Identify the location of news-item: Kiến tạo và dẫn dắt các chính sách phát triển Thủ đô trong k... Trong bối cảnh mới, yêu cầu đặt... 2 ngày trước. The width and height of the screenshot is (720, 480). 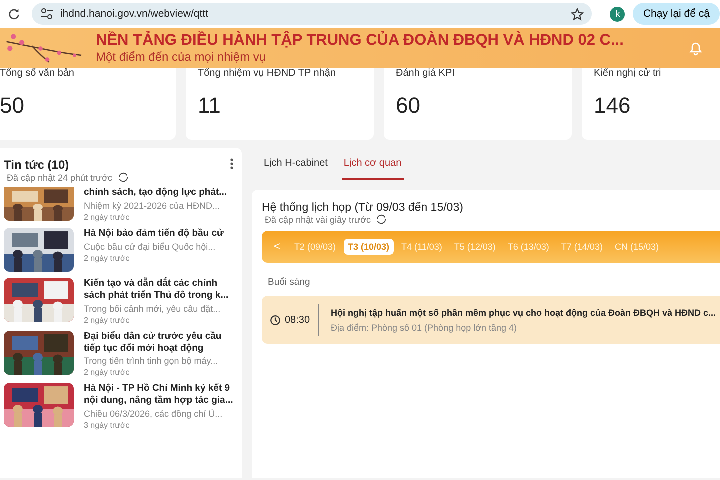
(119, 301).